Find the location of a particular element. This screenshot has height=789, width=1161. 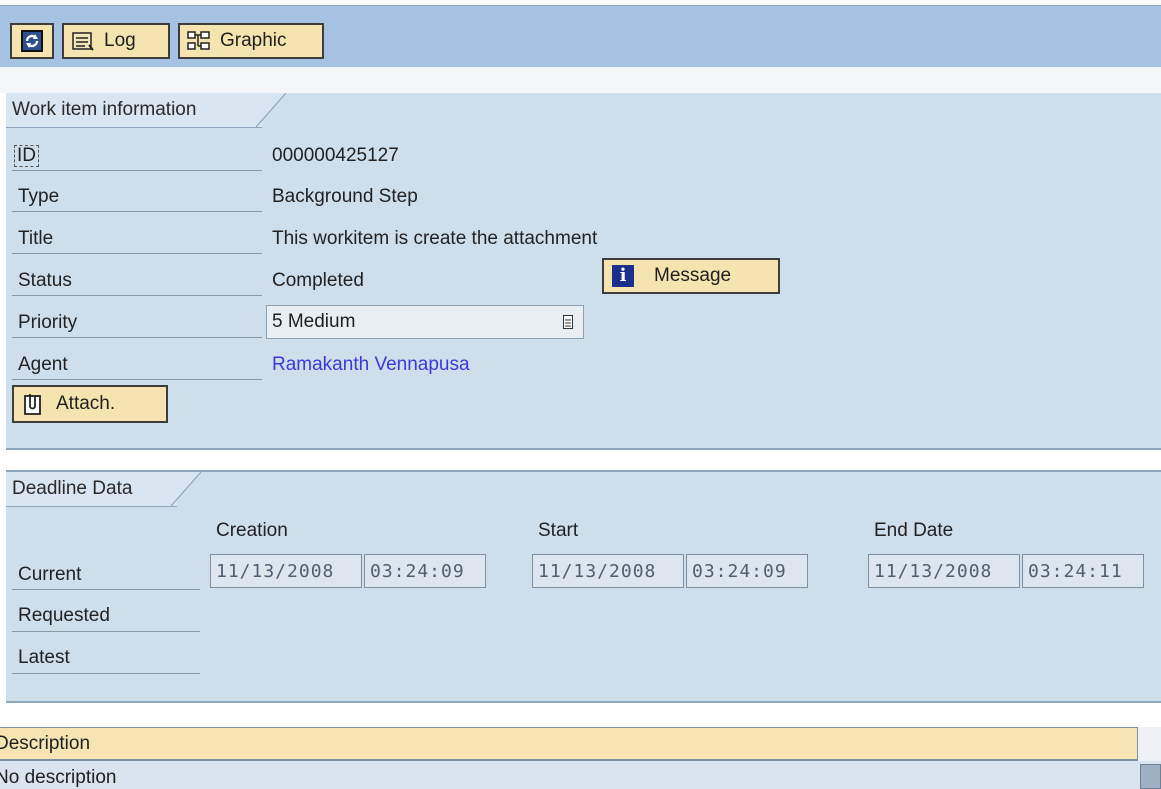

graphic-tree-icon is located at coordinates (199, 41).